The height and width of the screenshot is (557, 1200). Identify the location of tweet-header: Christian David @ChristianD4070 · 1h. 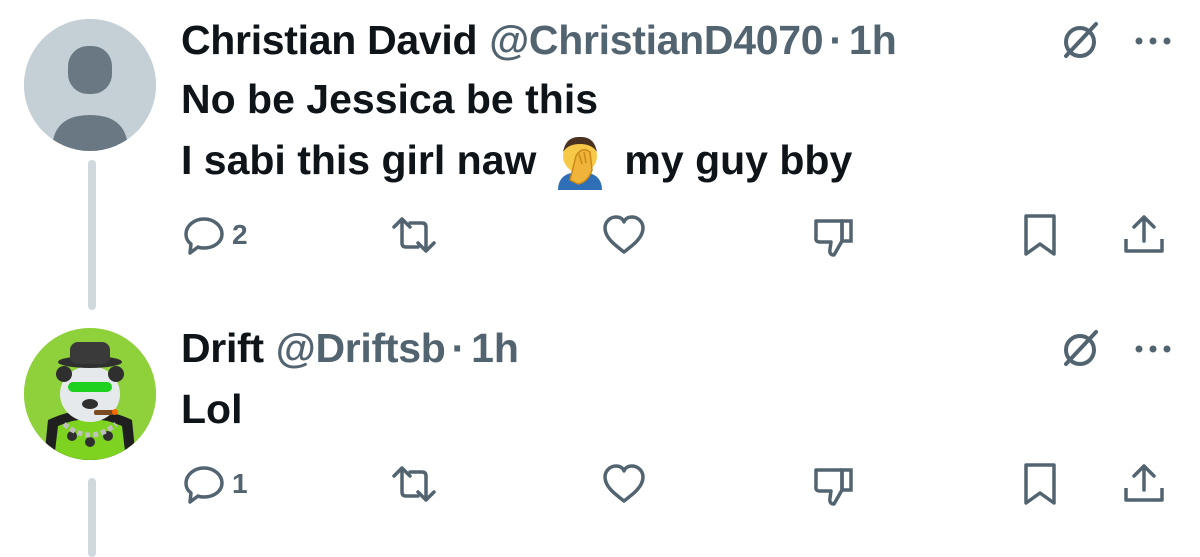
(539, 40).